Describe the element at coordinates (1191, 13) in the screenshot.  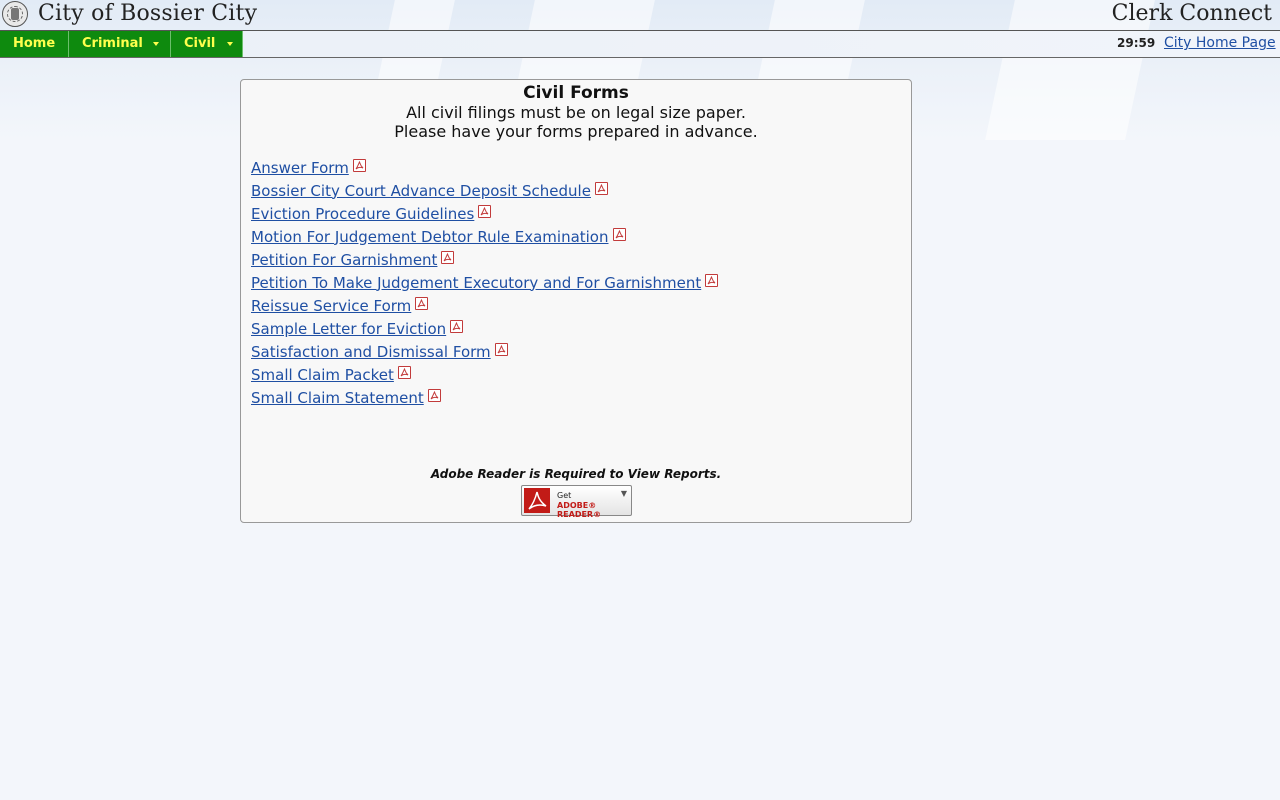
I see `app-title: Clerk Connect` at that location.